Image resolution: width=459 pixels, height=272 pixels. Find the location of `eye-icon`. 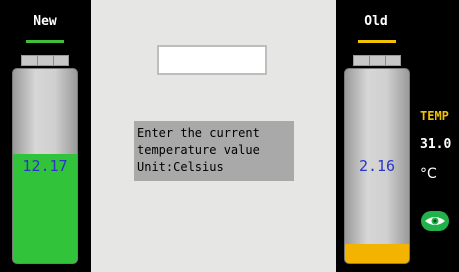

eye-icon is located at coordinates (435, 221).